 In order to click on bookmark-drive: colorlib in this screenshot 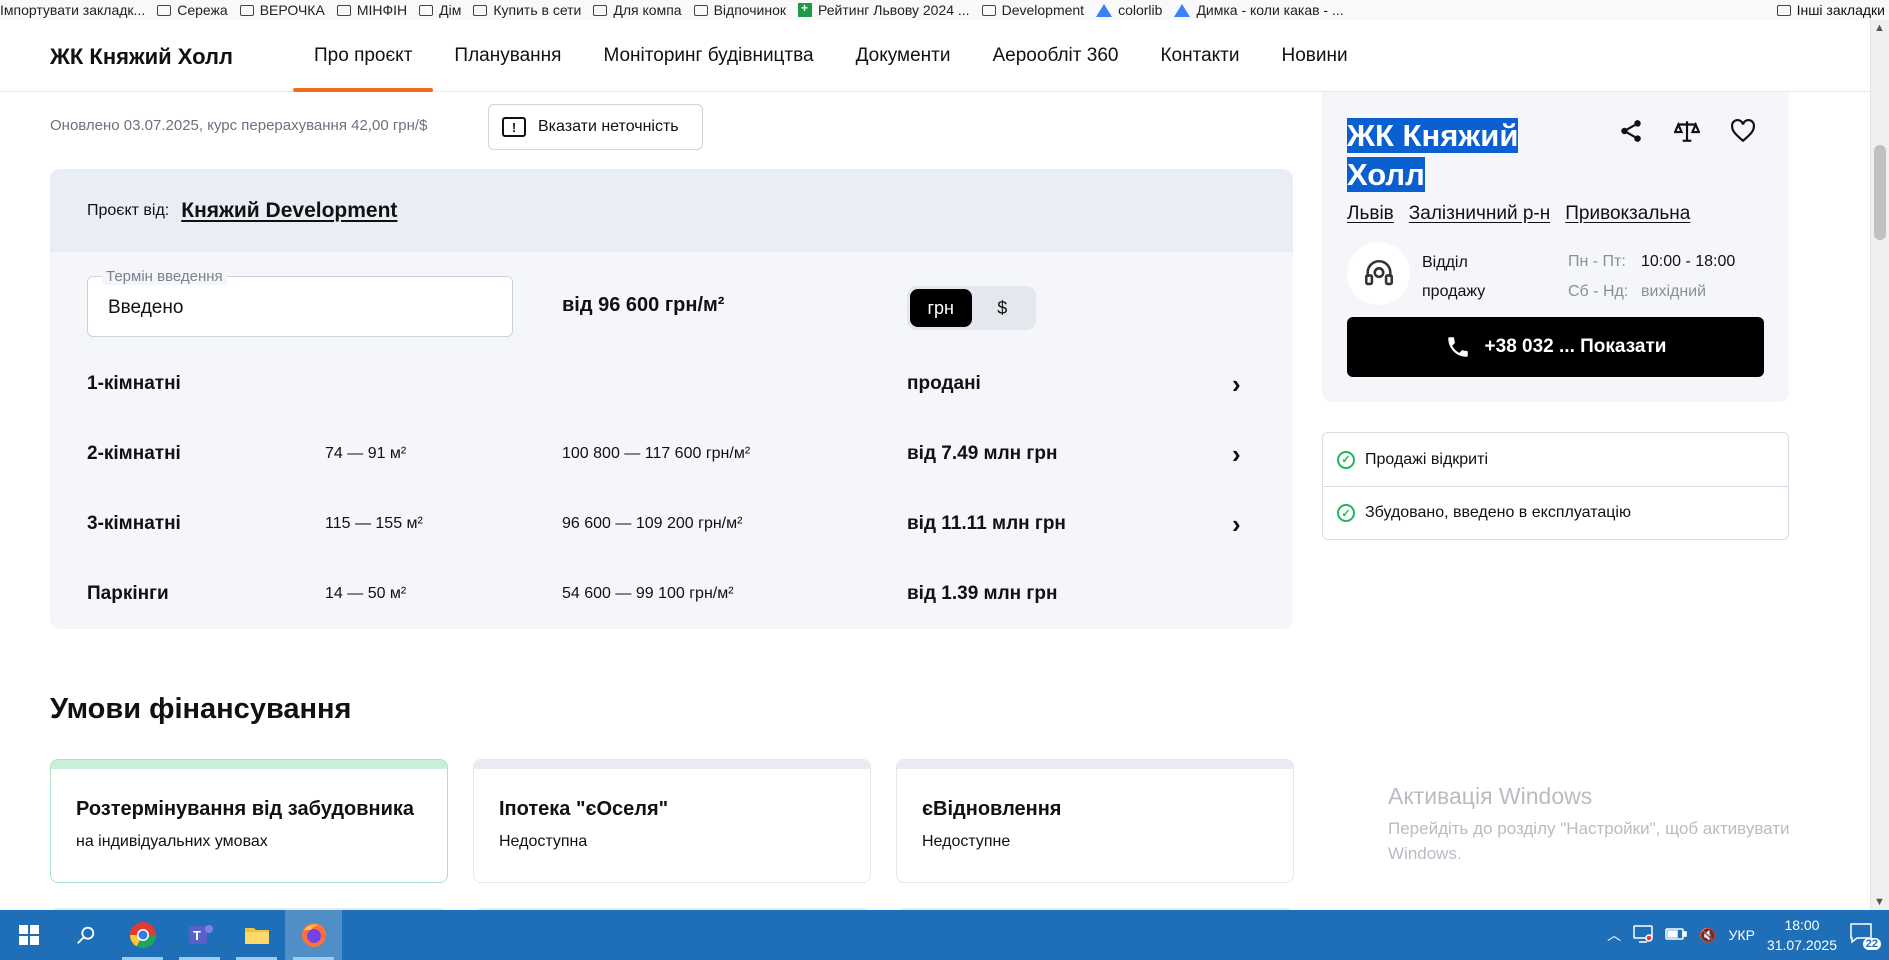, I will do `click(1135, 10)`.